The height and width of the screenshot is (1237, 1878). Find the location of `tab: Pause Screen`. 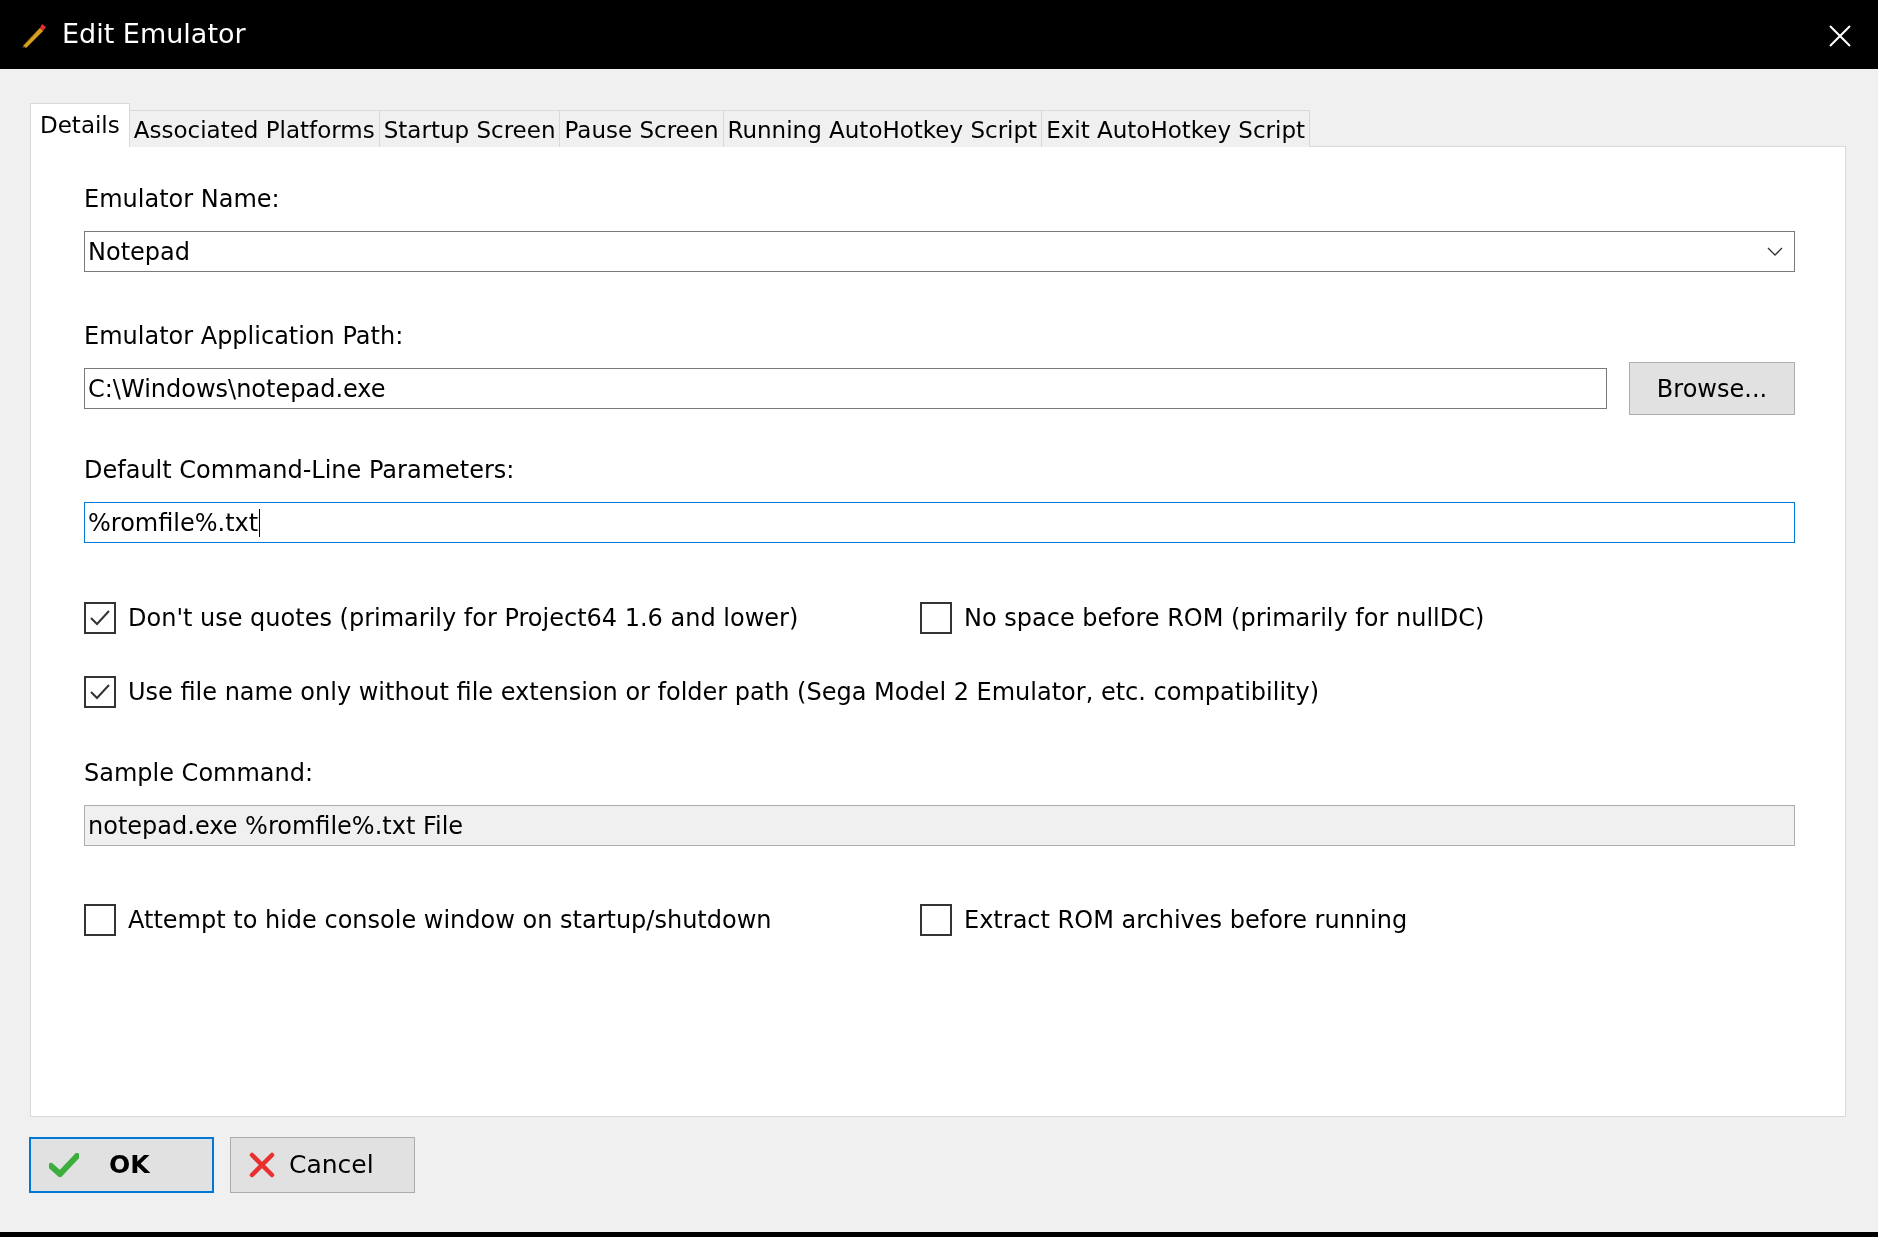

tab: Pause Screen is located at coordinates (641, 128).